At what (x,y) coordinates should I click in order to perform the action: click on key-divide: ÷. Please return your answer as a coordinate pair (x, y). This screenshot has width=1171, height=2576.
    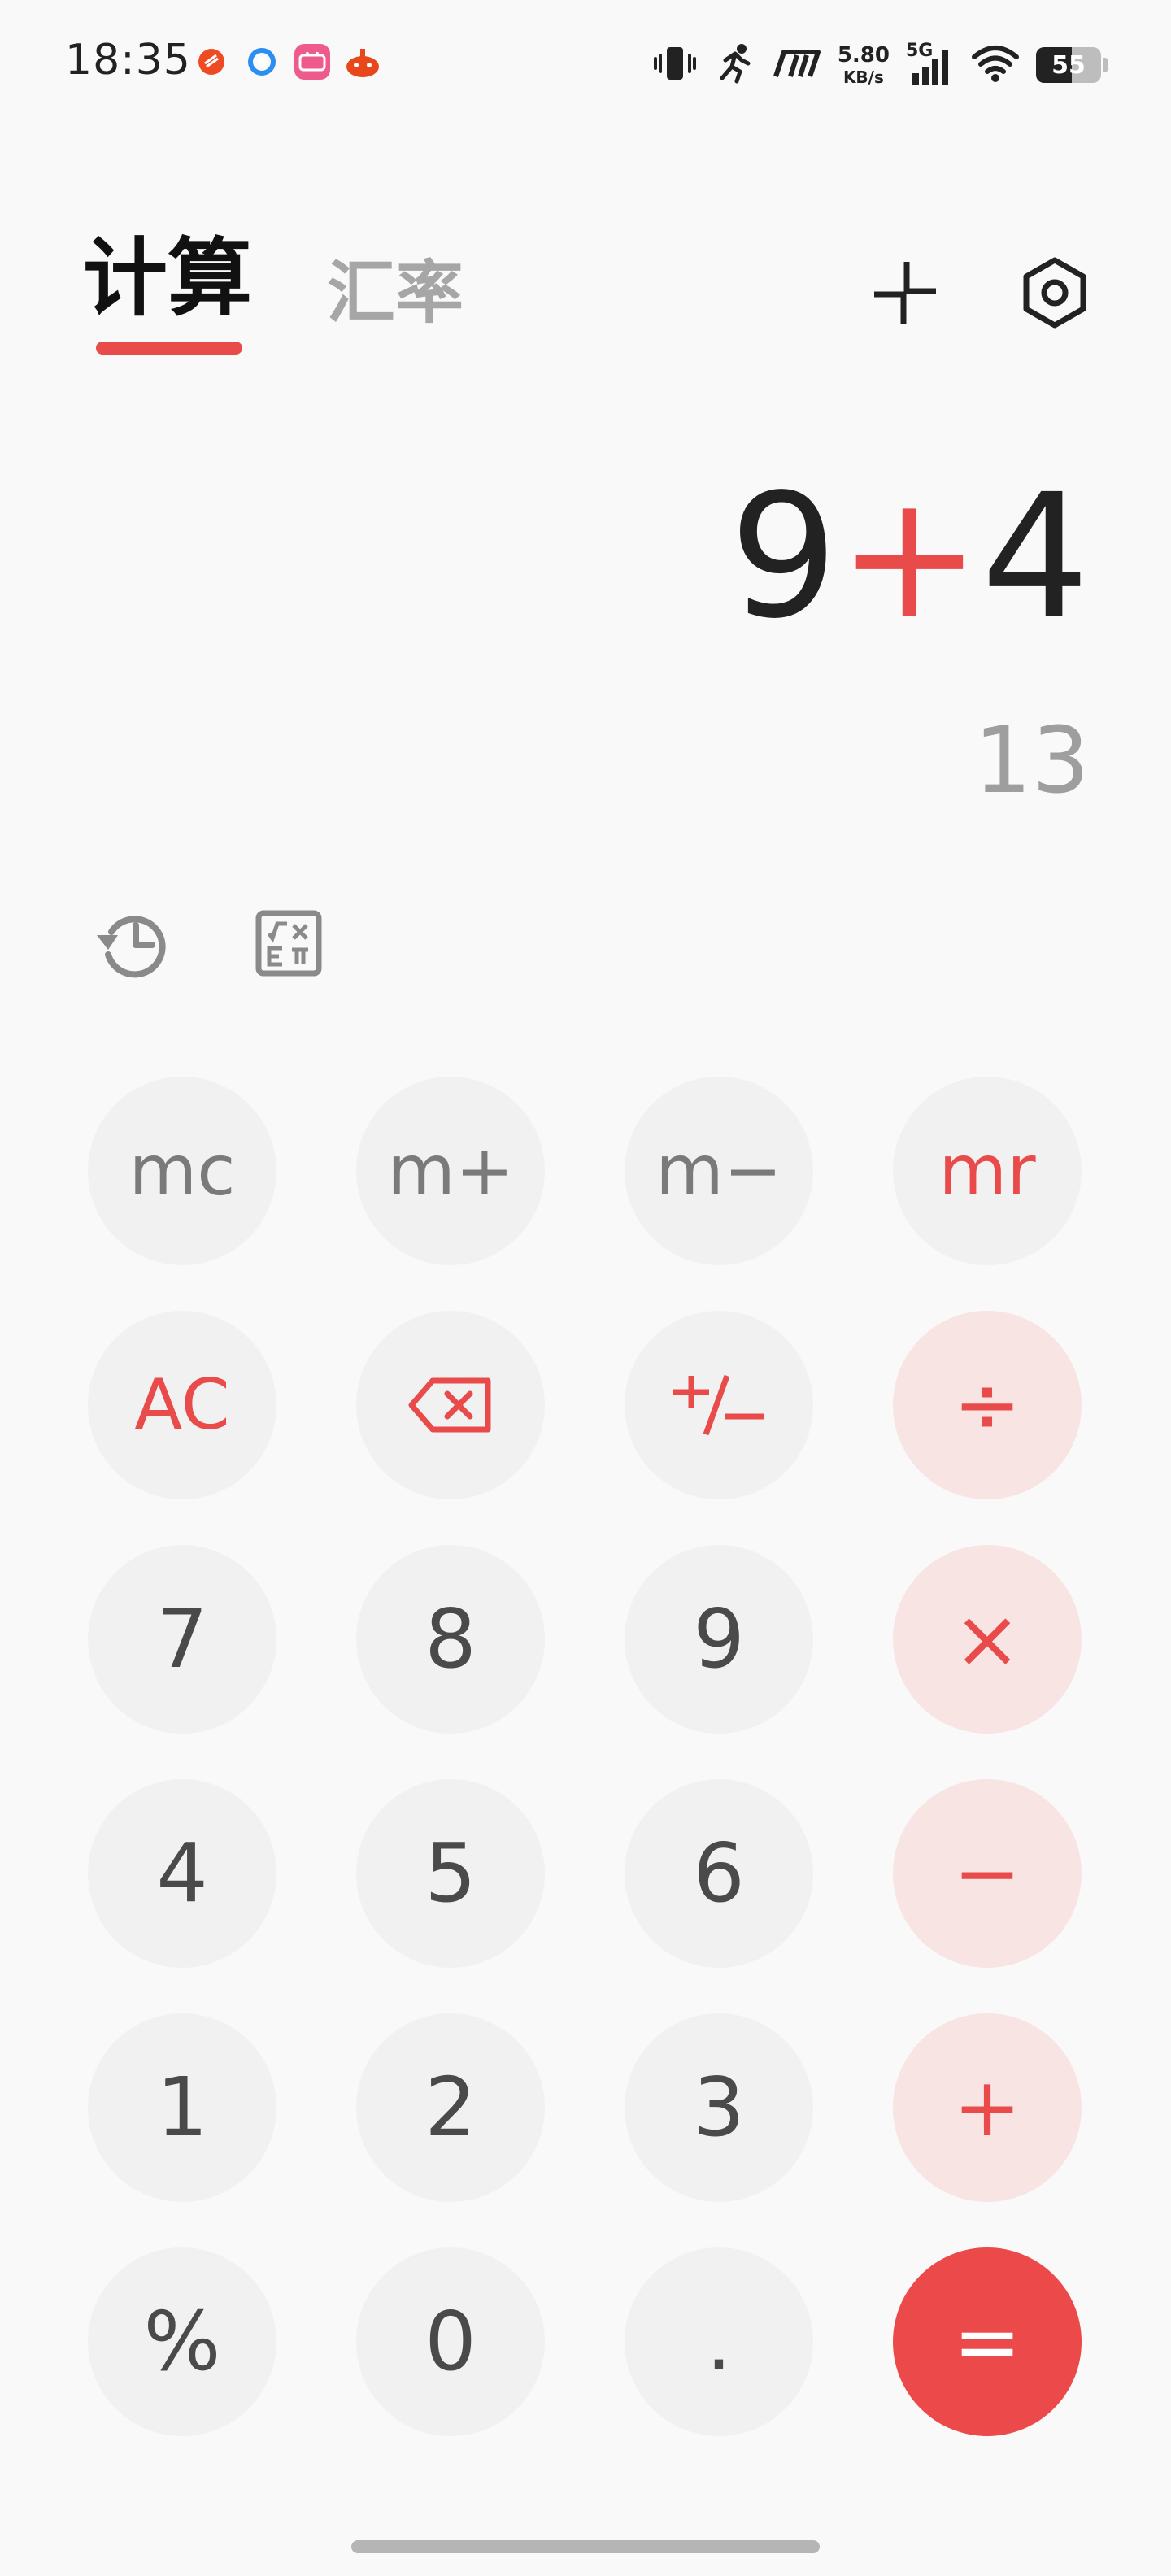
    Looking at the image, I should click on (988, 1405).